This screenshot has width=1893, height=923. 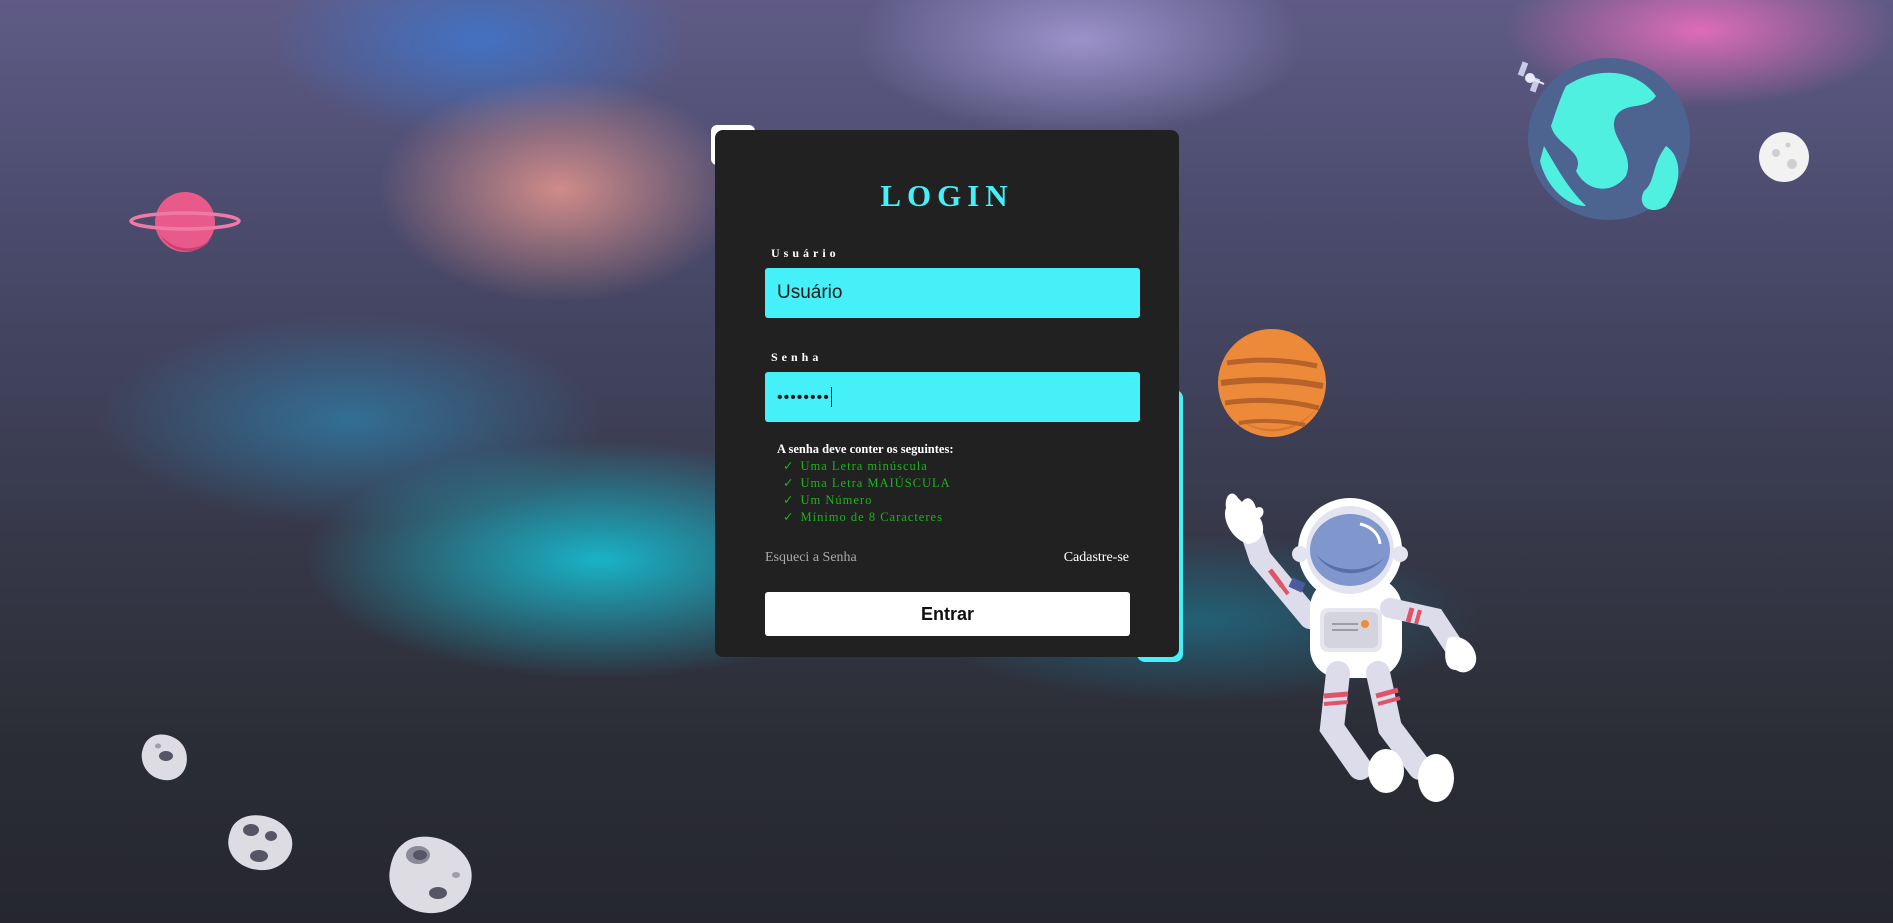 What do you see at coordinates (1272, 383) in the screenshot?
I see `jupiter-icon` at bounding box center [1272, 383].